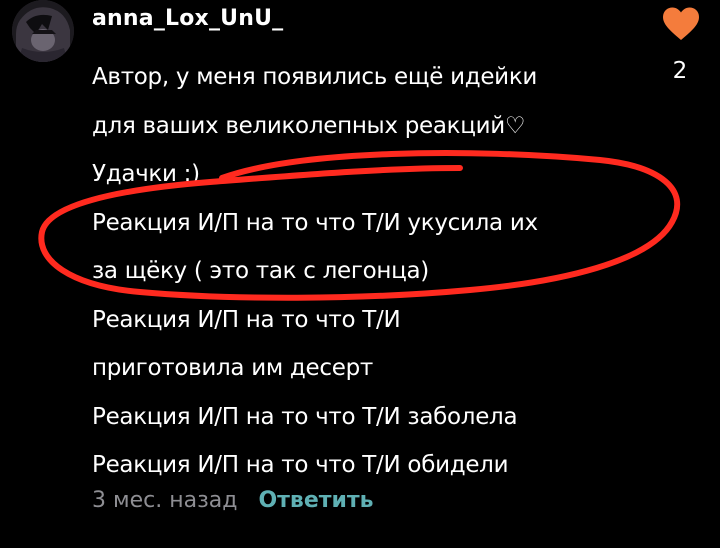 Image resolution: width=720 pixels, height=548 pixels. What do you see at coordinates (232, 368) in the screenshot?
I see `comment-line: приготовила им десерт` at bounding box center [232, 368].